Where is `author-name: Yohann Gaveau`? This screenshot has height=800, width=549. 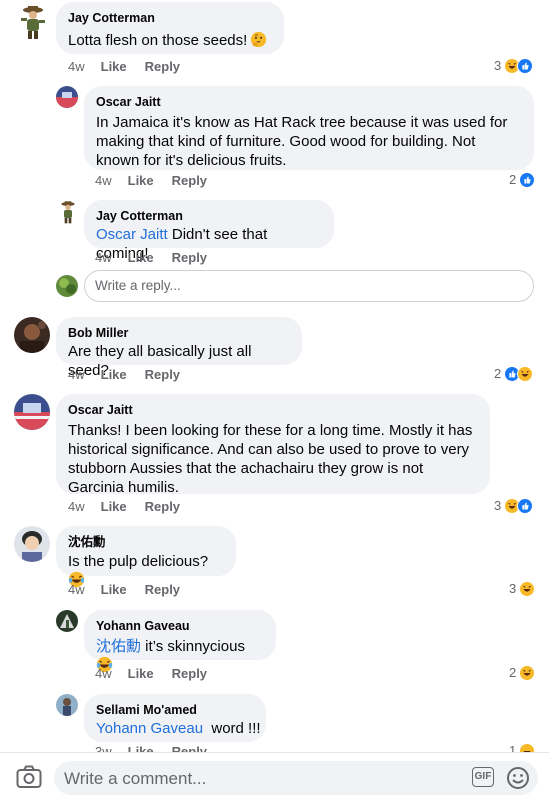 author-name: Yohann Gaveau is located at coordinates (180, 626).